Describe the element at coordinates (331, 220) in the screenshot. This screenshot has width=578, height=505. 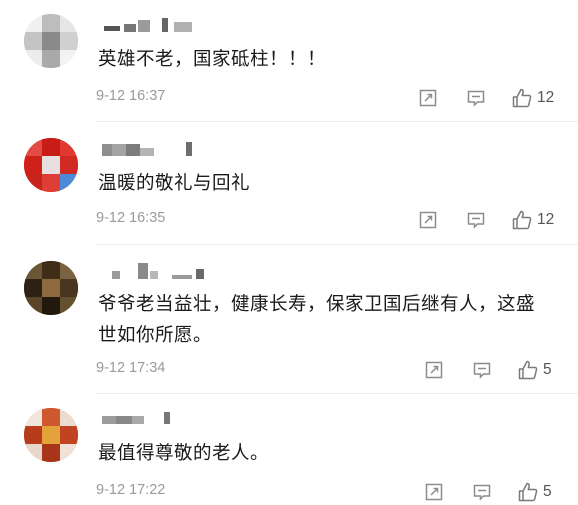
I see `comment-meta: 9-12 16:35 12` at that location.